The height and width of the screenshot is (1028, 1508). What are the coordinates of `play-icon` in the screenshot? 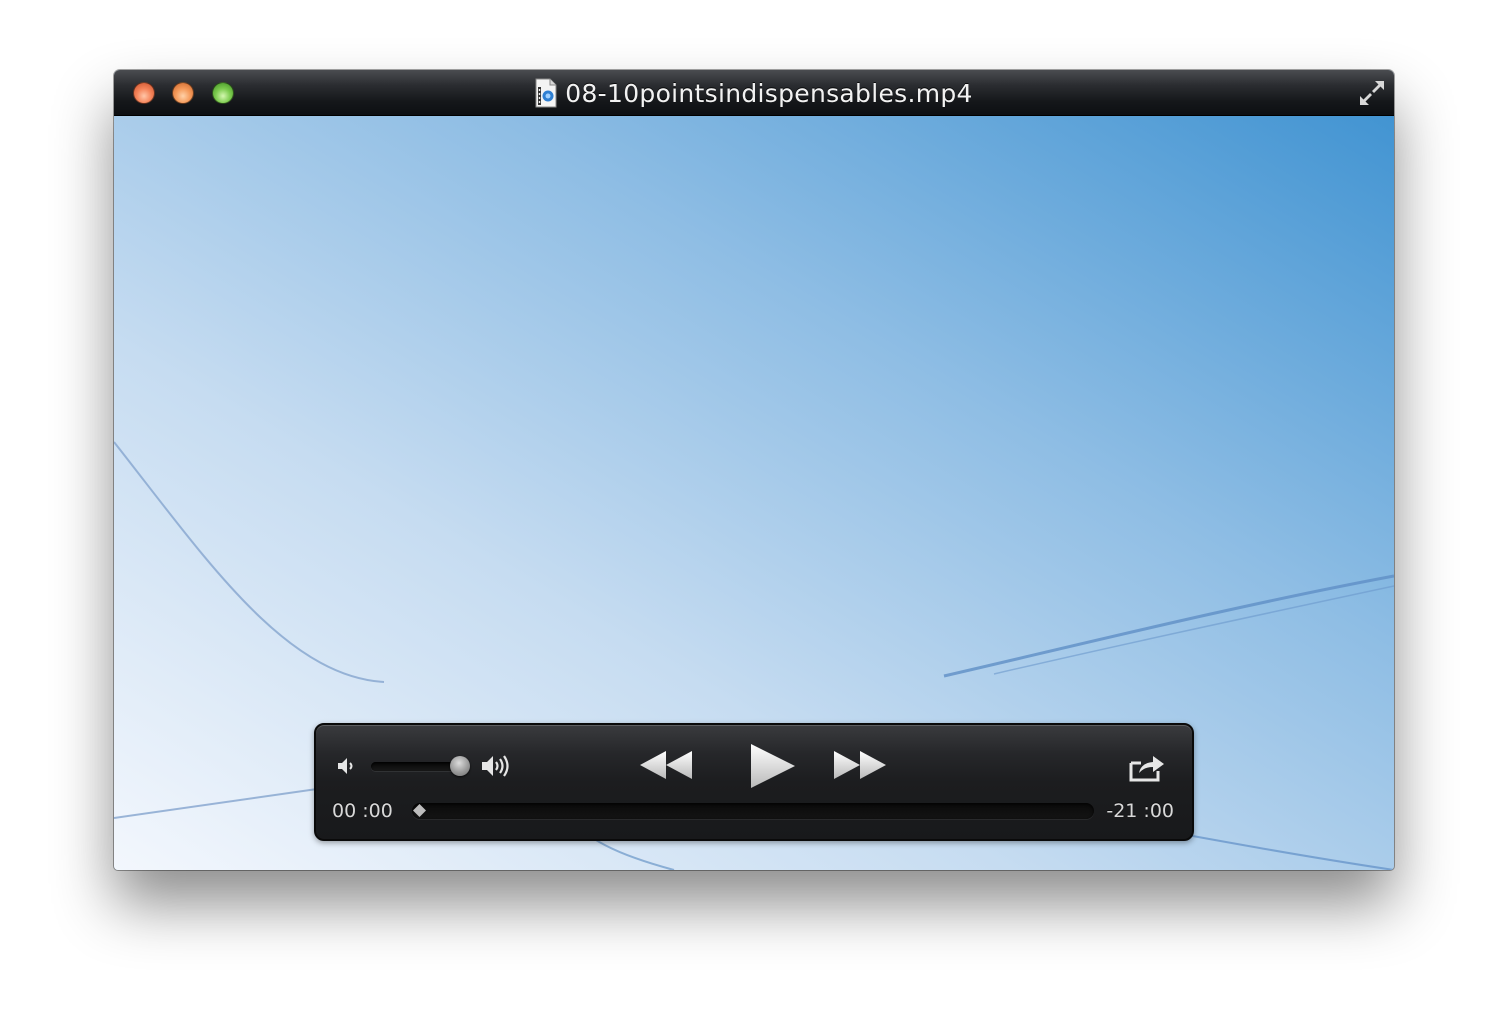 It's located at (772, 766).